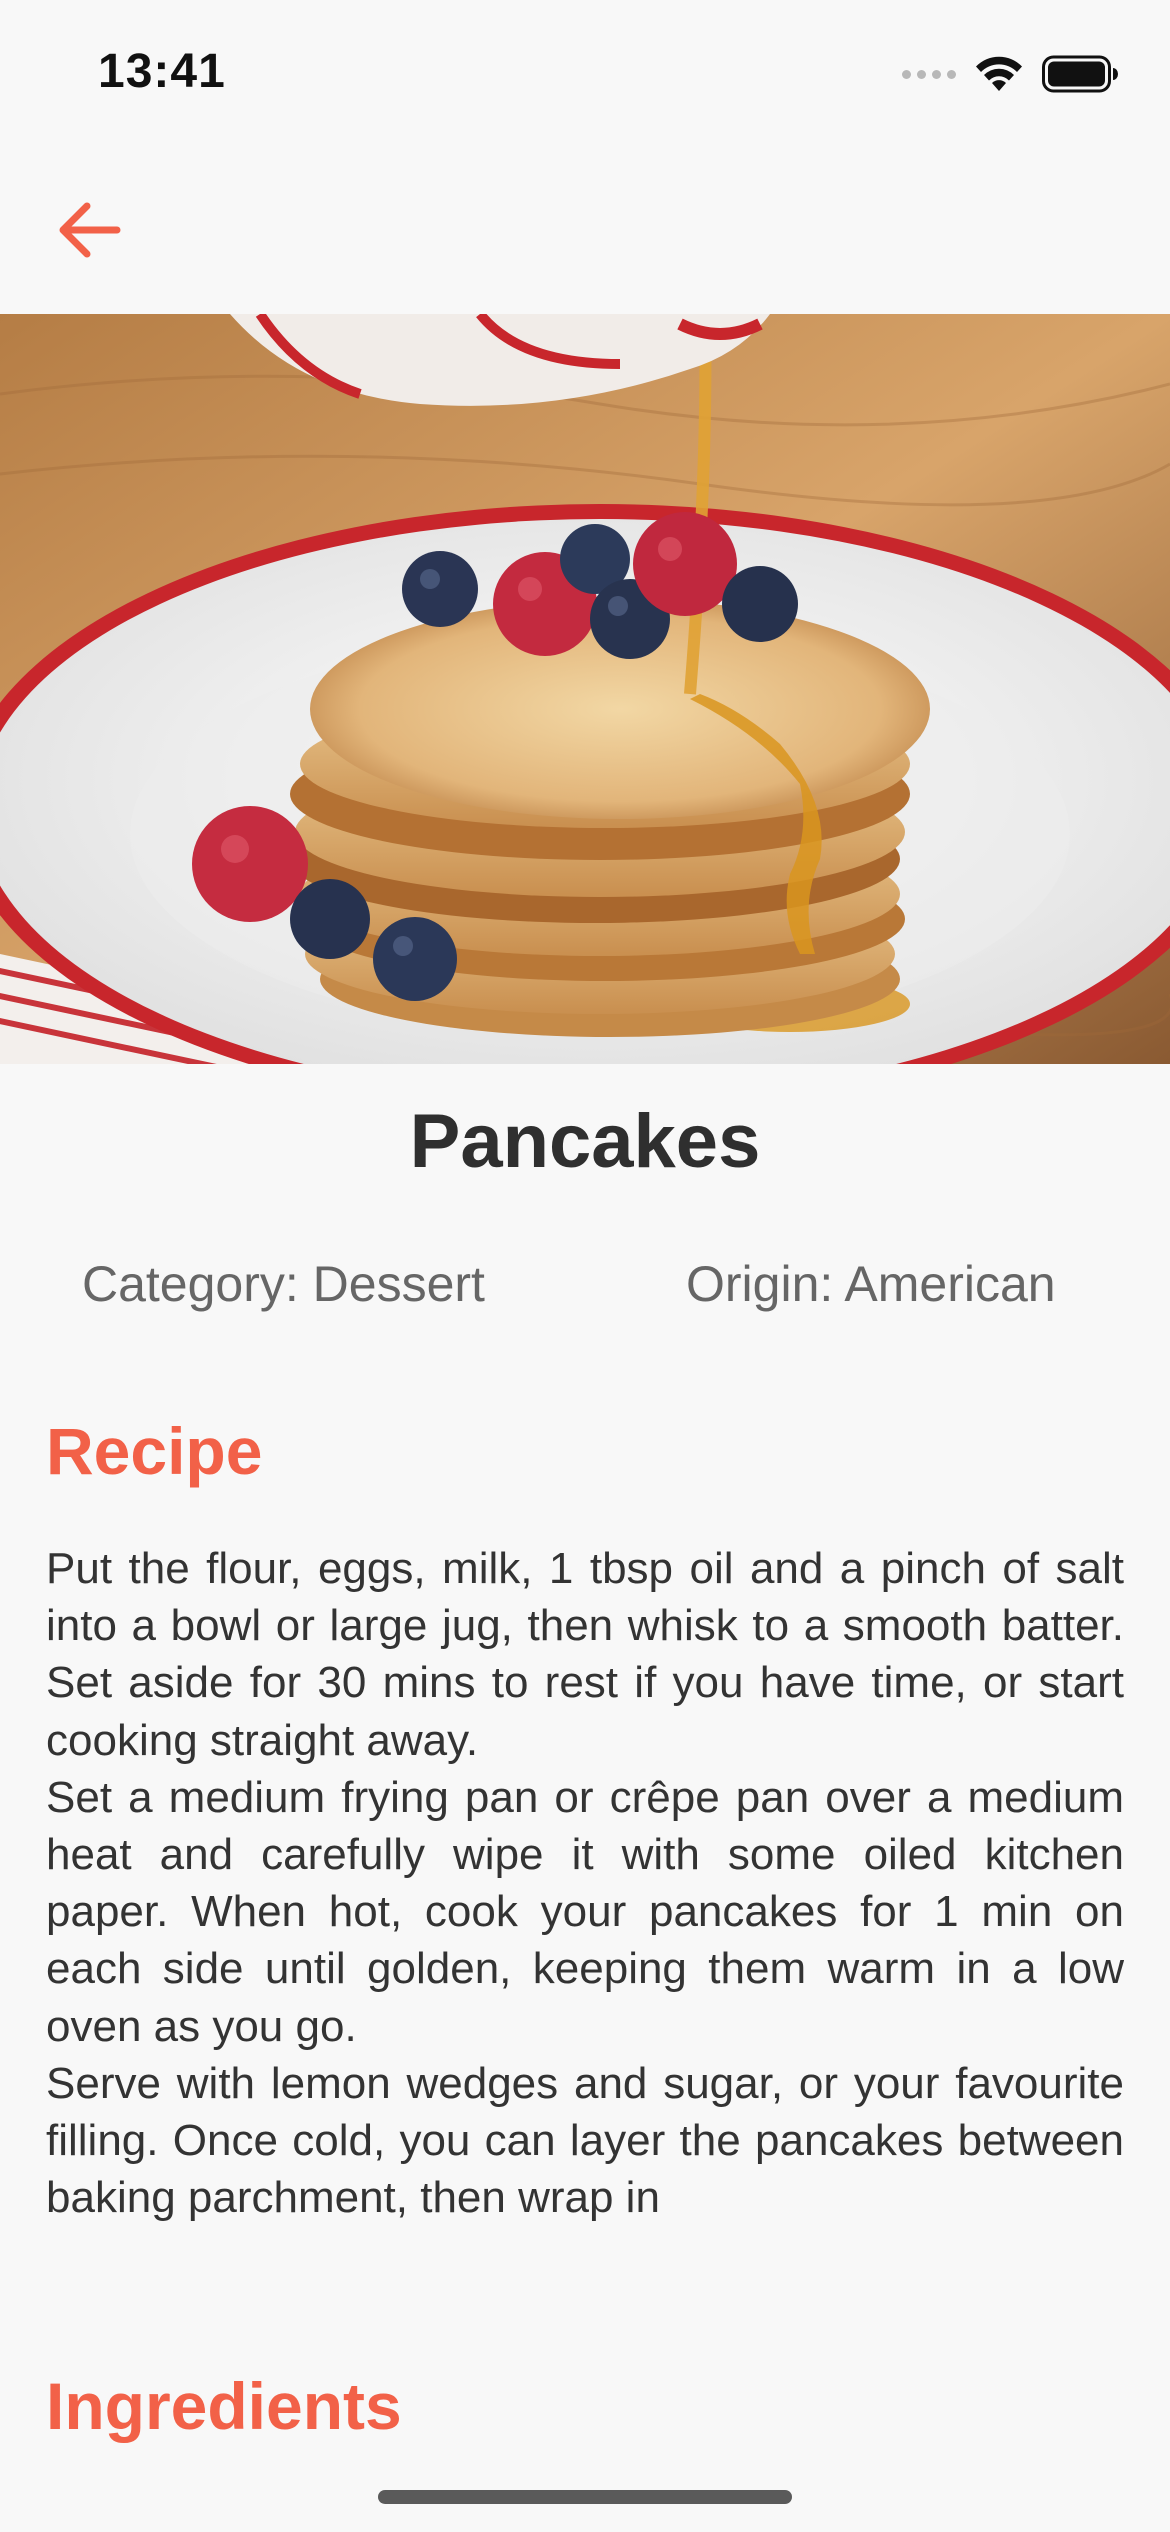 This screenshot has height=2532, width=1170. What do you see at coordinates (585, 1141) in the screenshot?
I see `meal-title: Pancakes` at bounding box center [585, 1141].